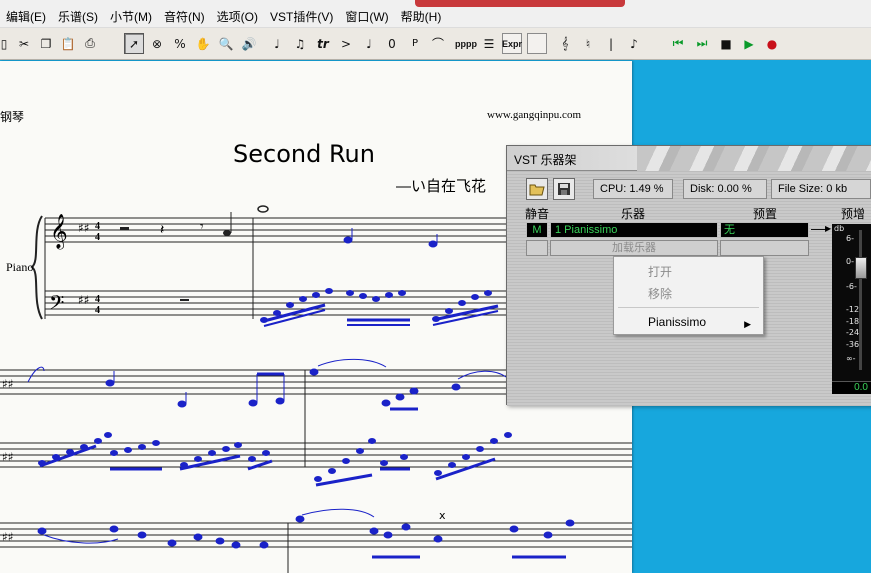  Describe the element at coordinates (688, 307) in the screenshot. I see `menu-separator` at that location.